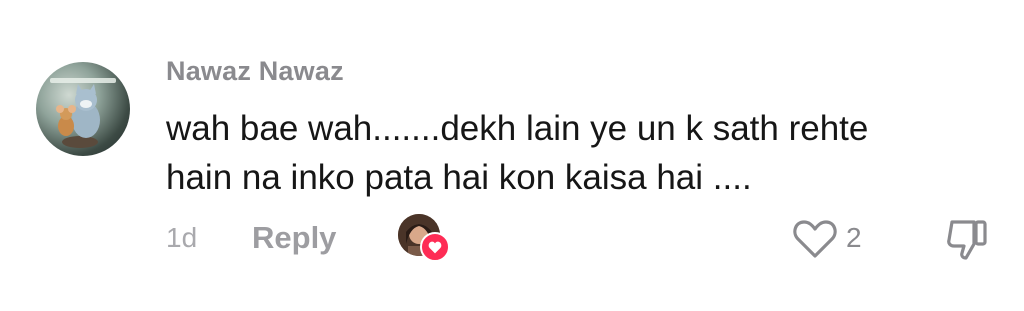 This screenshot has width=1024, height=311. I want to click on comment-author: Nawaz Nawaz, so click(255, 71).